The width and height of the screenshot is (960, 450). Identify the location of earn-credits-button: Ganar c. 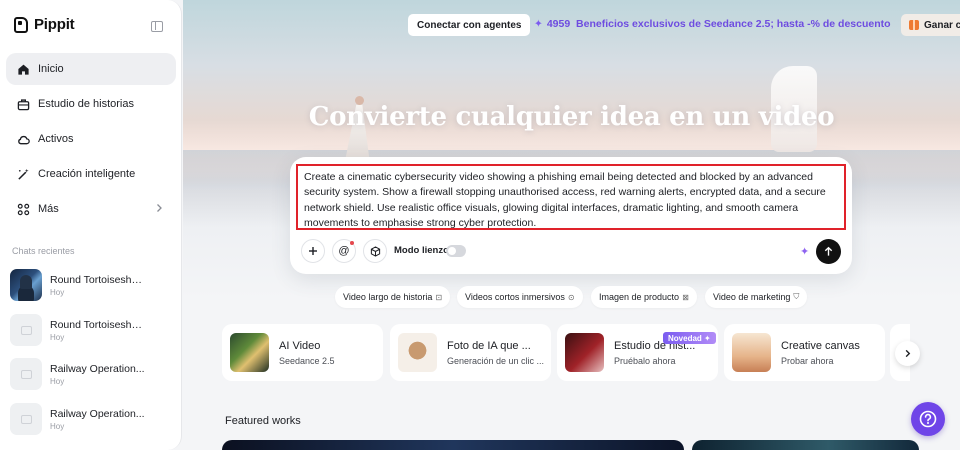
(930, 25).